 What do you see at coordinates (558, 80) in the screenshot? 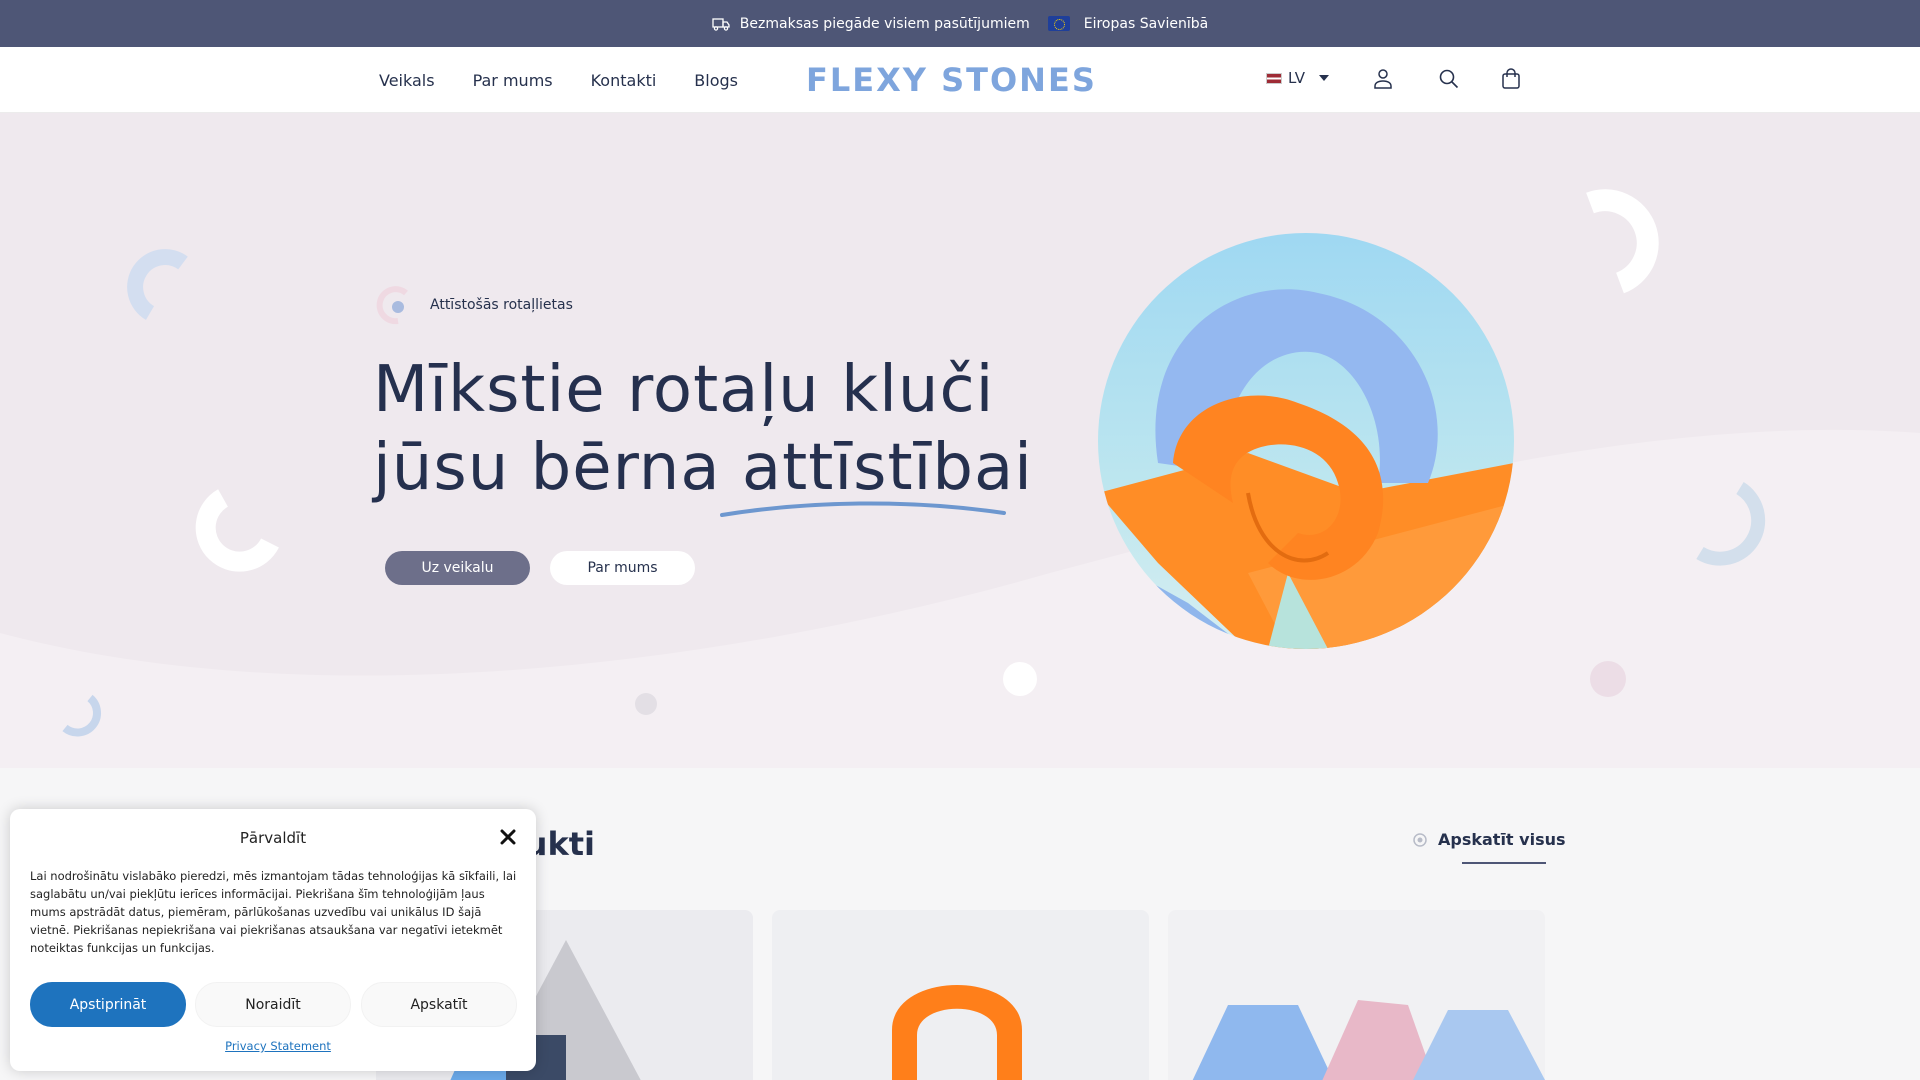
I see `main-nav: Veikals Par mums Kontakti Blogs` at bounding box center [558, 80].